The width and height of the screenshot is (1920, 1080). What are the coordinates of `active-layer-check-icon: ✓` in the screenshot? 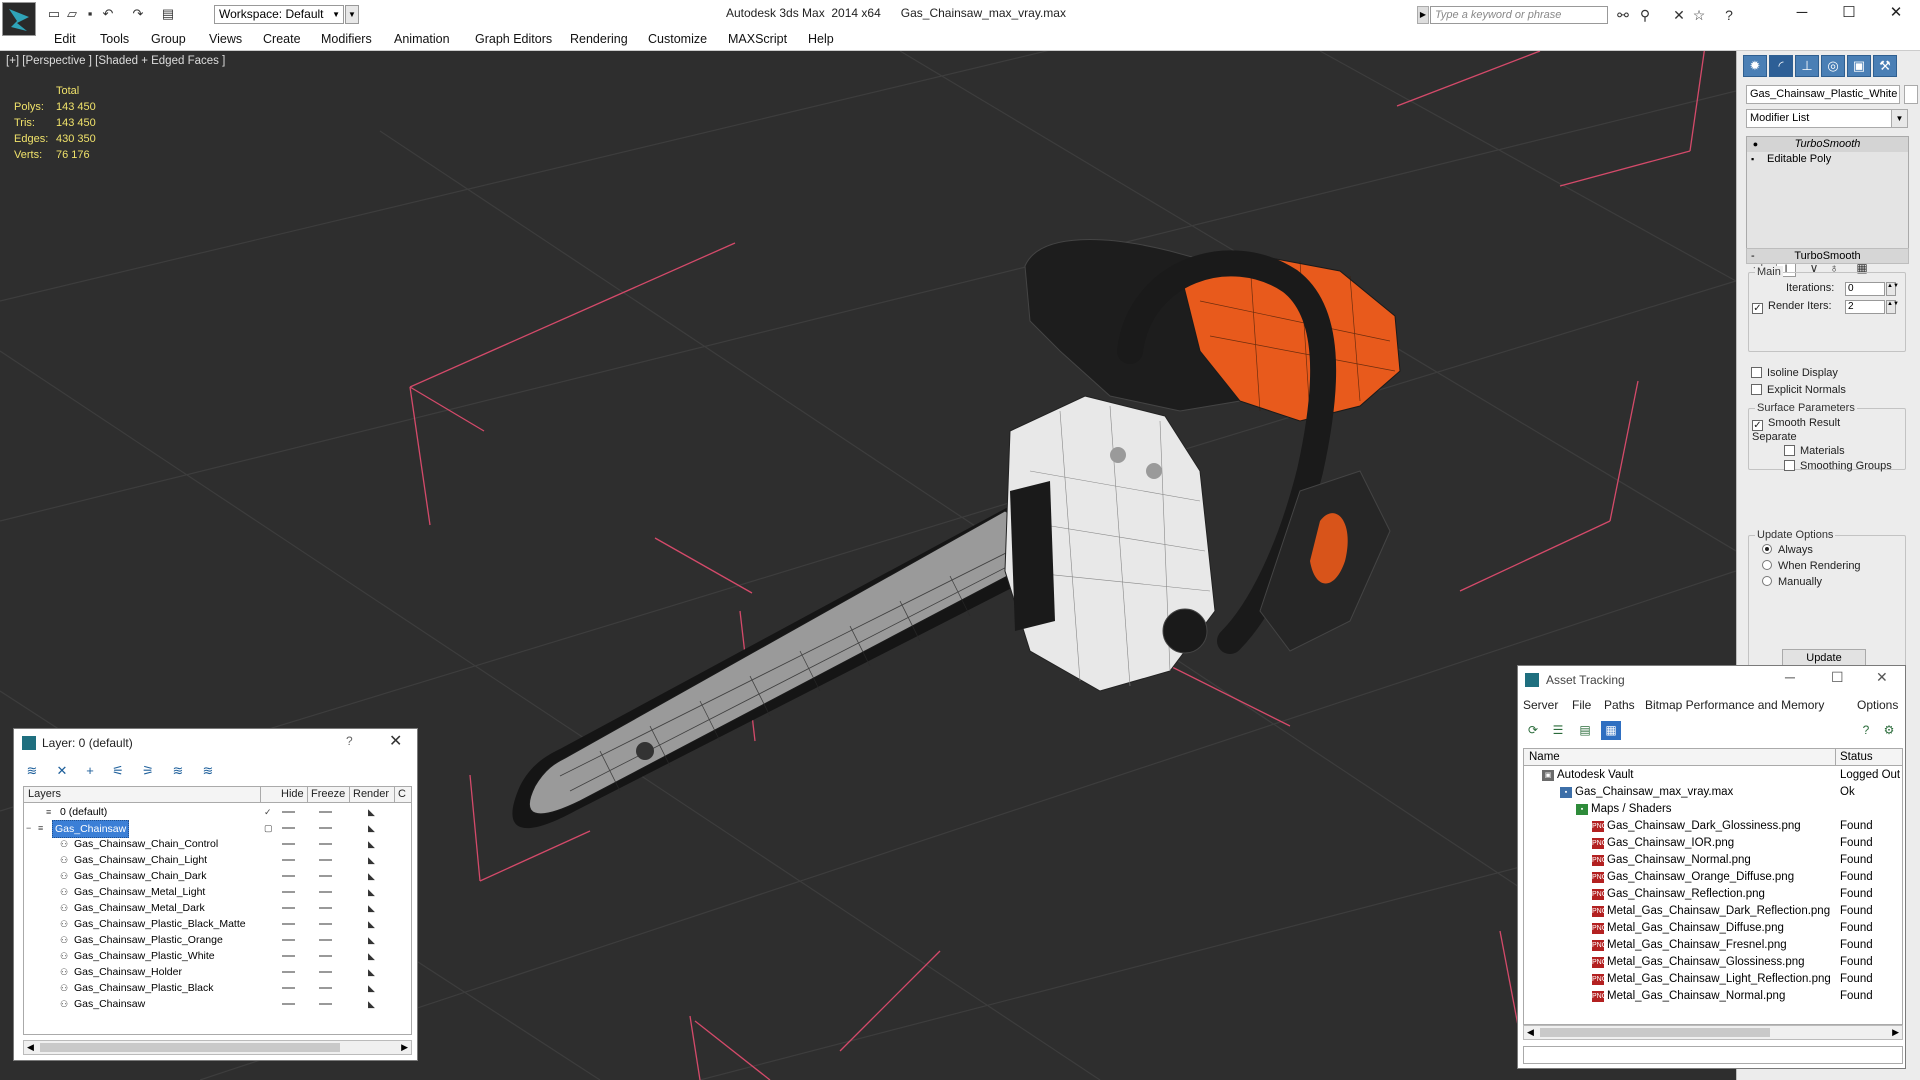 It's located at (269, 812).